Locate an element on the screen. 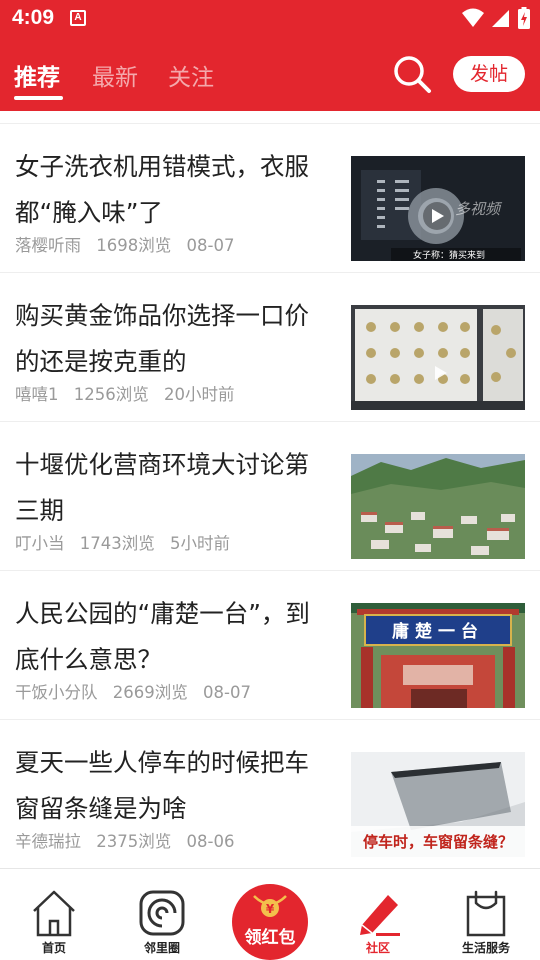 This screenshot has width=540, height=960. tab-latest: 最新 is located at coordinates (115, 75).